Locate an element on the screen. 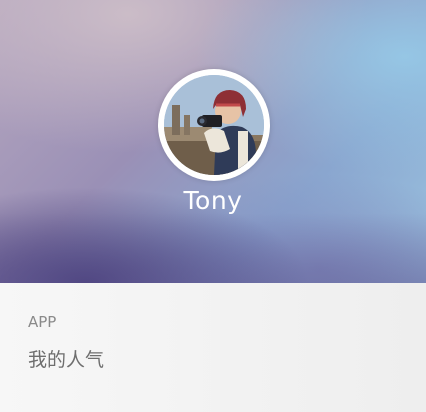 This screenshot has width=426, height=412. avatar is located at coordinates (214, 125).